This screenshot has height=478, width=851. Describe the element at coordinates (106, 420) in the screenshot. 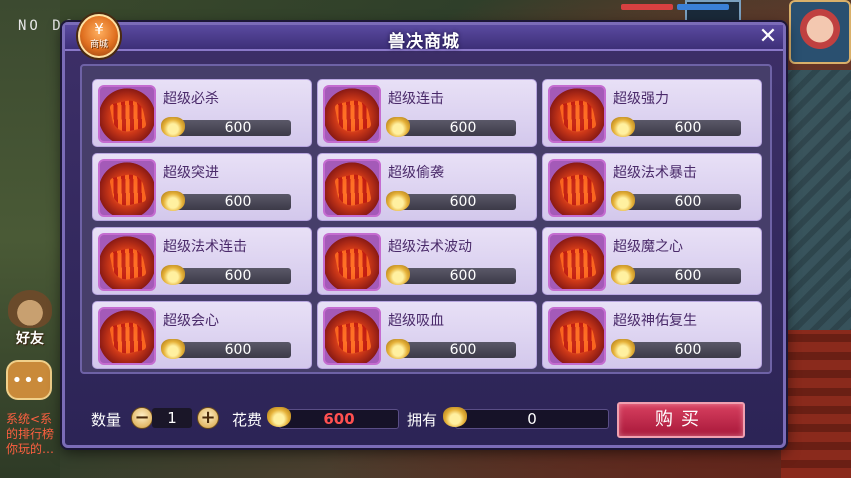

I see `quantity-label: 数量` at that location.